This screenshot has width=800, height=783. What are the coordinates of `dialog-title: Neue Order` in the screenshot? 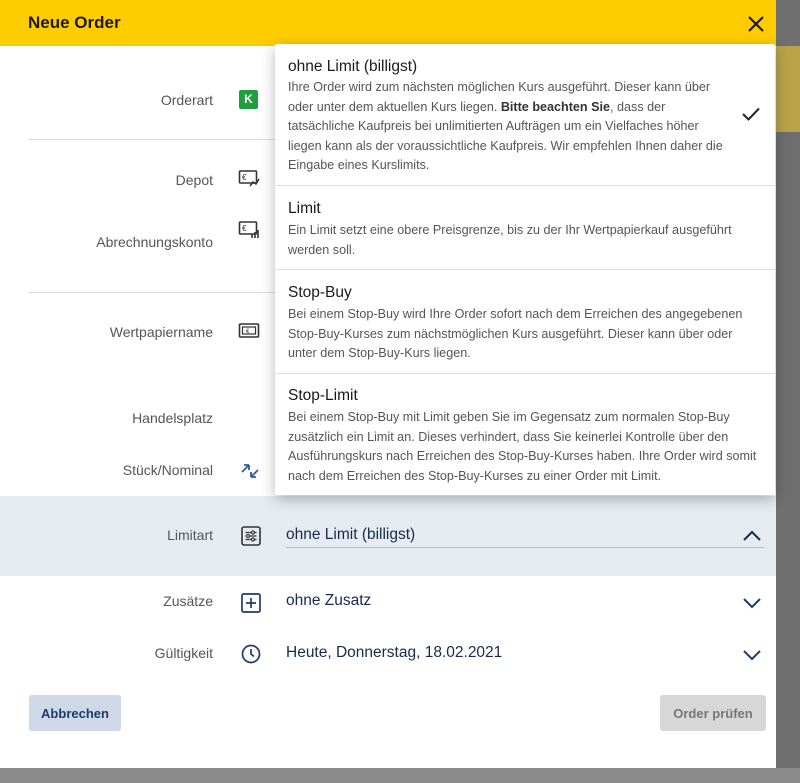 It's located at (74, 22).